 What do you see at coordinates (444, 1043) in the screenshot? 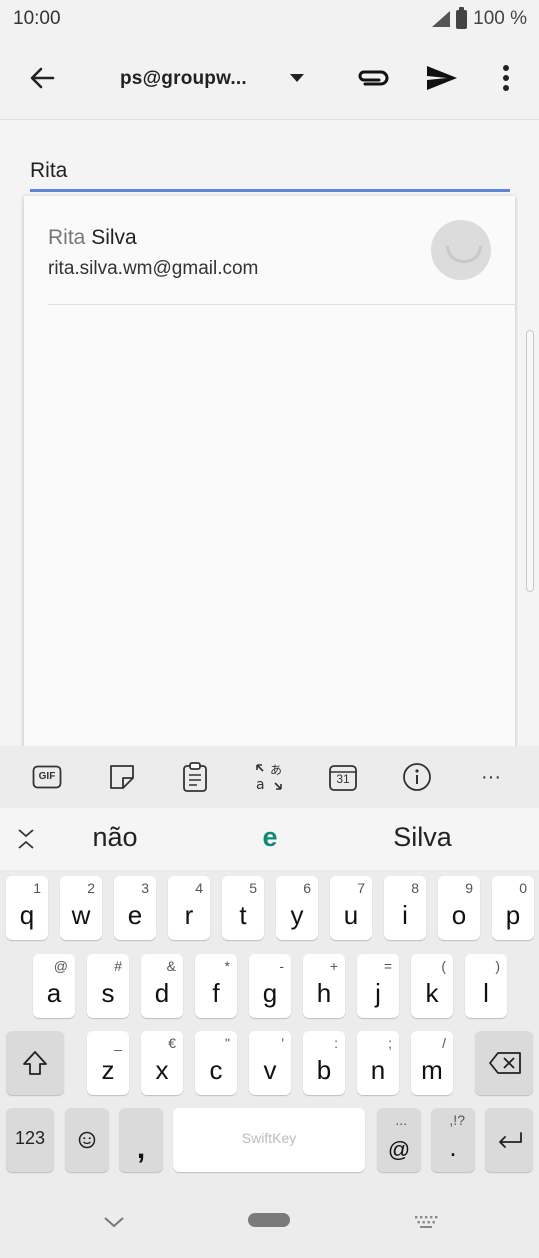
I see `key-sub: /` at bounding box center [444, 1043].